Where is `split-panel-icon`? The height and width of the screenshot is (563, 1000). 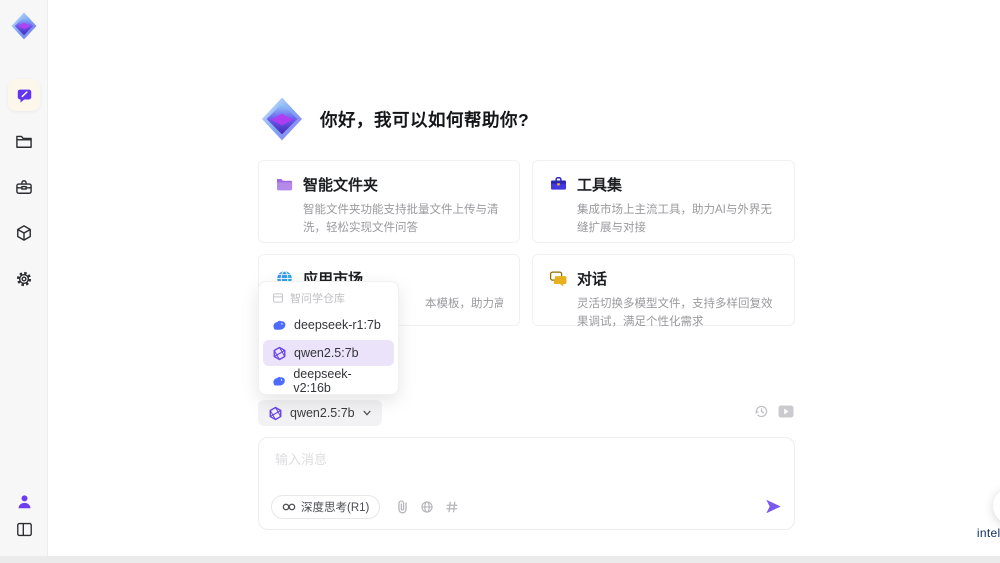
split-panel-icon is located at coordinates (24, 529).